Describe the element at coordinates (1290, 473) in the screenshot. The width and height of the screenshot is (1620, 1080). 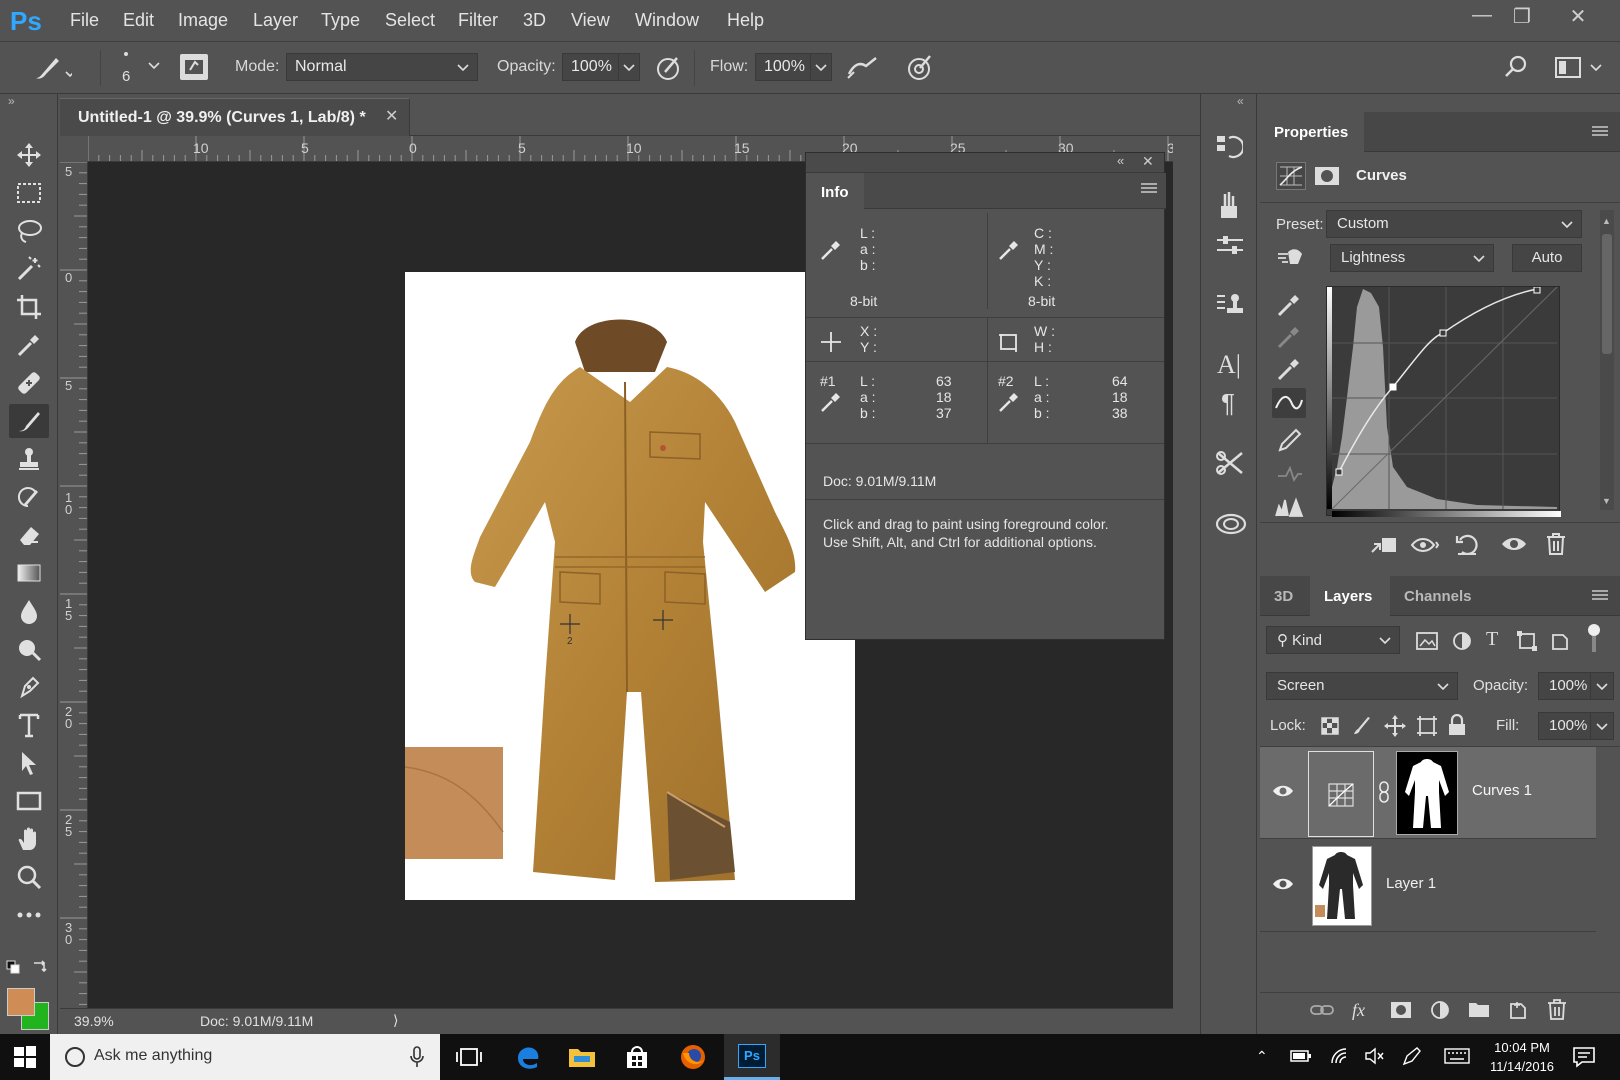
I see `smooth-curve-icon` at that location.